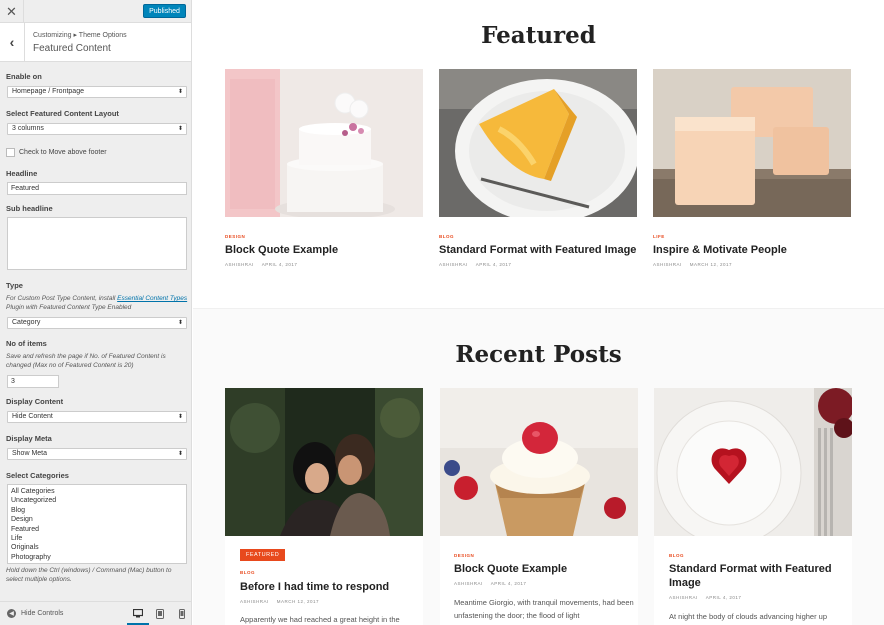  What do you see at coordinates (138, 613) in the screenshot?
I see `desktop-preview-icon` at bounding box center [138, 613].